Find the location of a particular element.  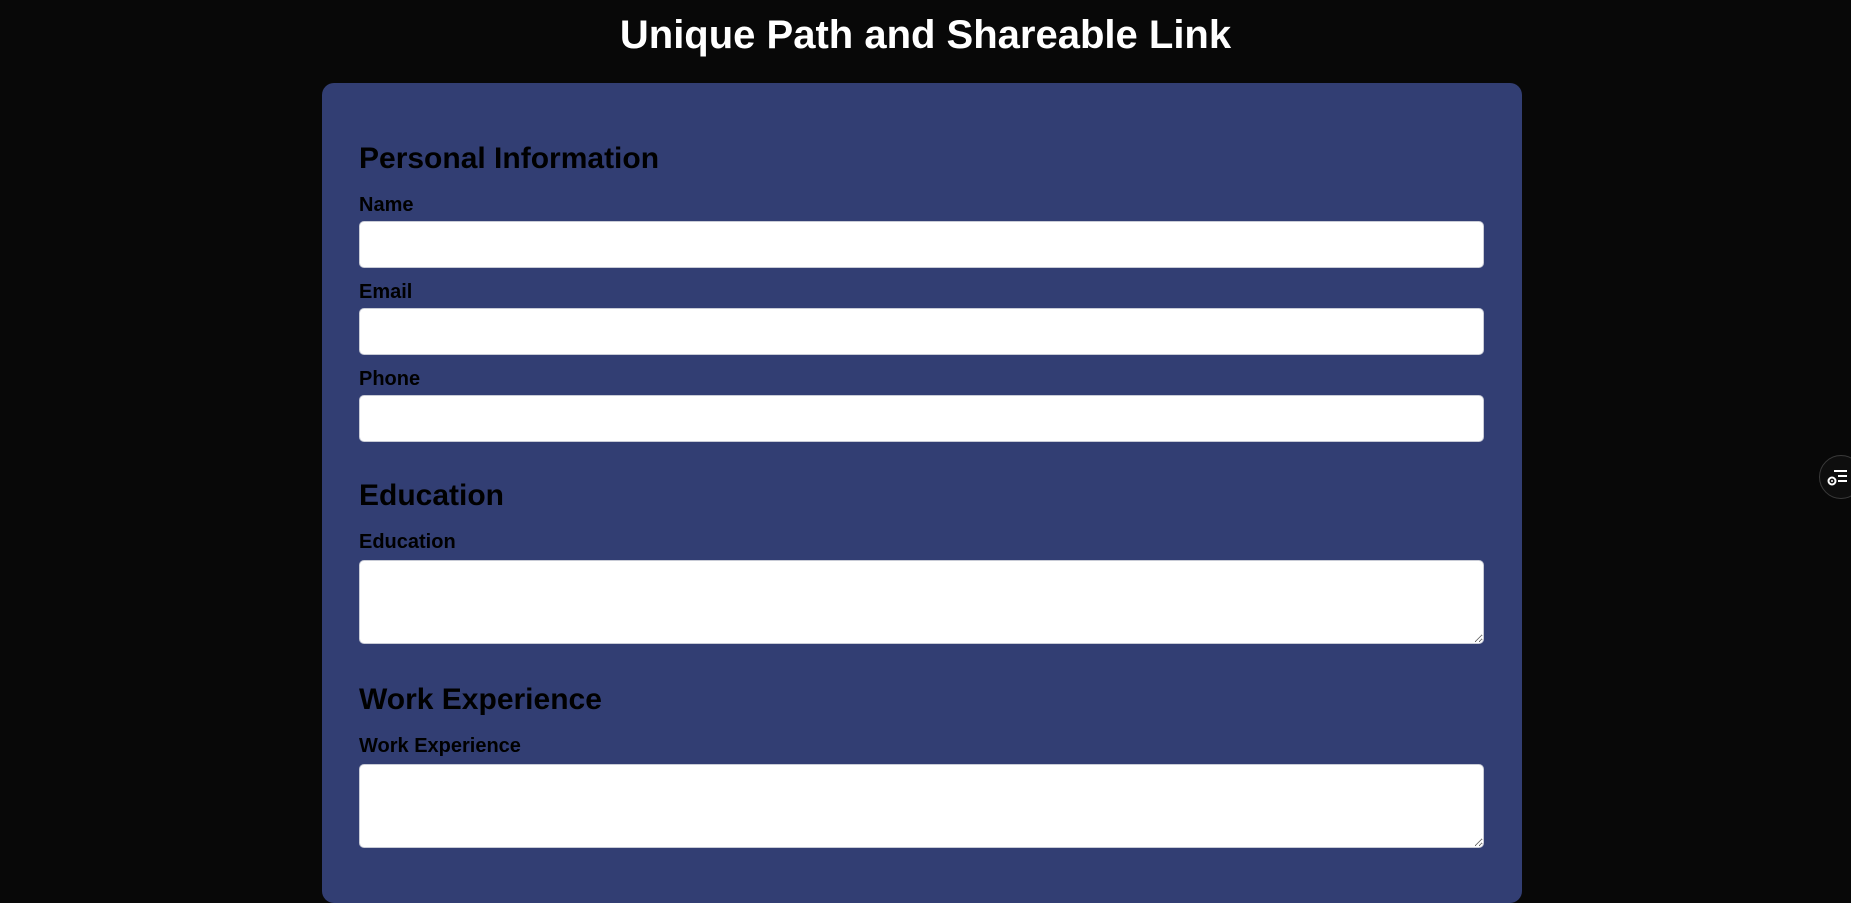

name-input is located at coordinates (921, 244).